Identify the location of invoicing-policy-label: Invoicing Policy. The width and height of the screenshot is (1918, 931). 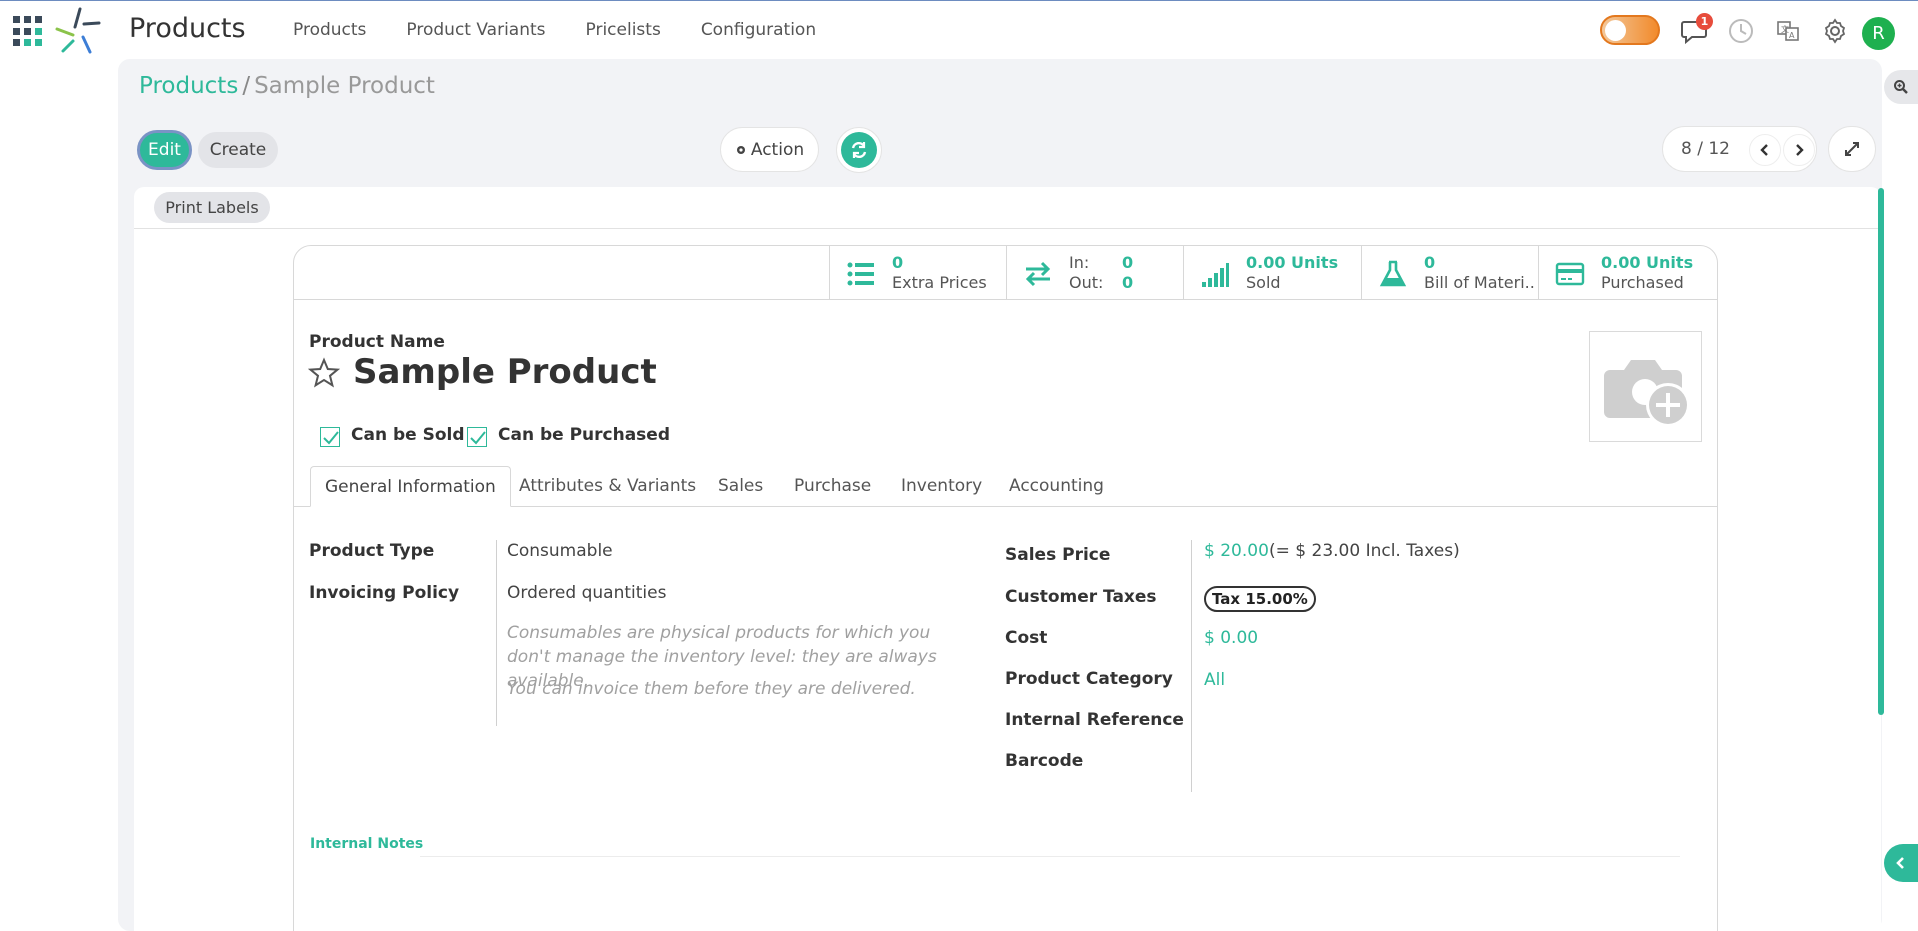
(384, 593).